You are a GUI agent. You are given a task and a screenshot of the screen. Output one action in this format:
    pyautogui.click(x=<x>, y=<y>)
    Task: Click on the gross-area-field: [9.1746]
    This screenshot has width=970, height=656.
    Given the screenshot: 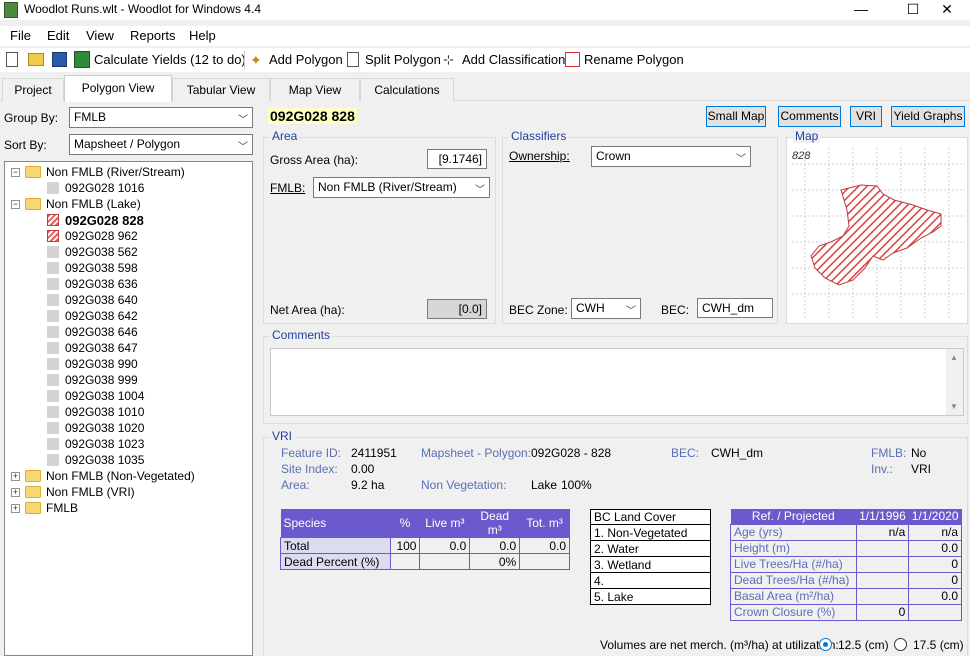 What is the action you would take?
    pyautogui.click(x=457, y=159)
    